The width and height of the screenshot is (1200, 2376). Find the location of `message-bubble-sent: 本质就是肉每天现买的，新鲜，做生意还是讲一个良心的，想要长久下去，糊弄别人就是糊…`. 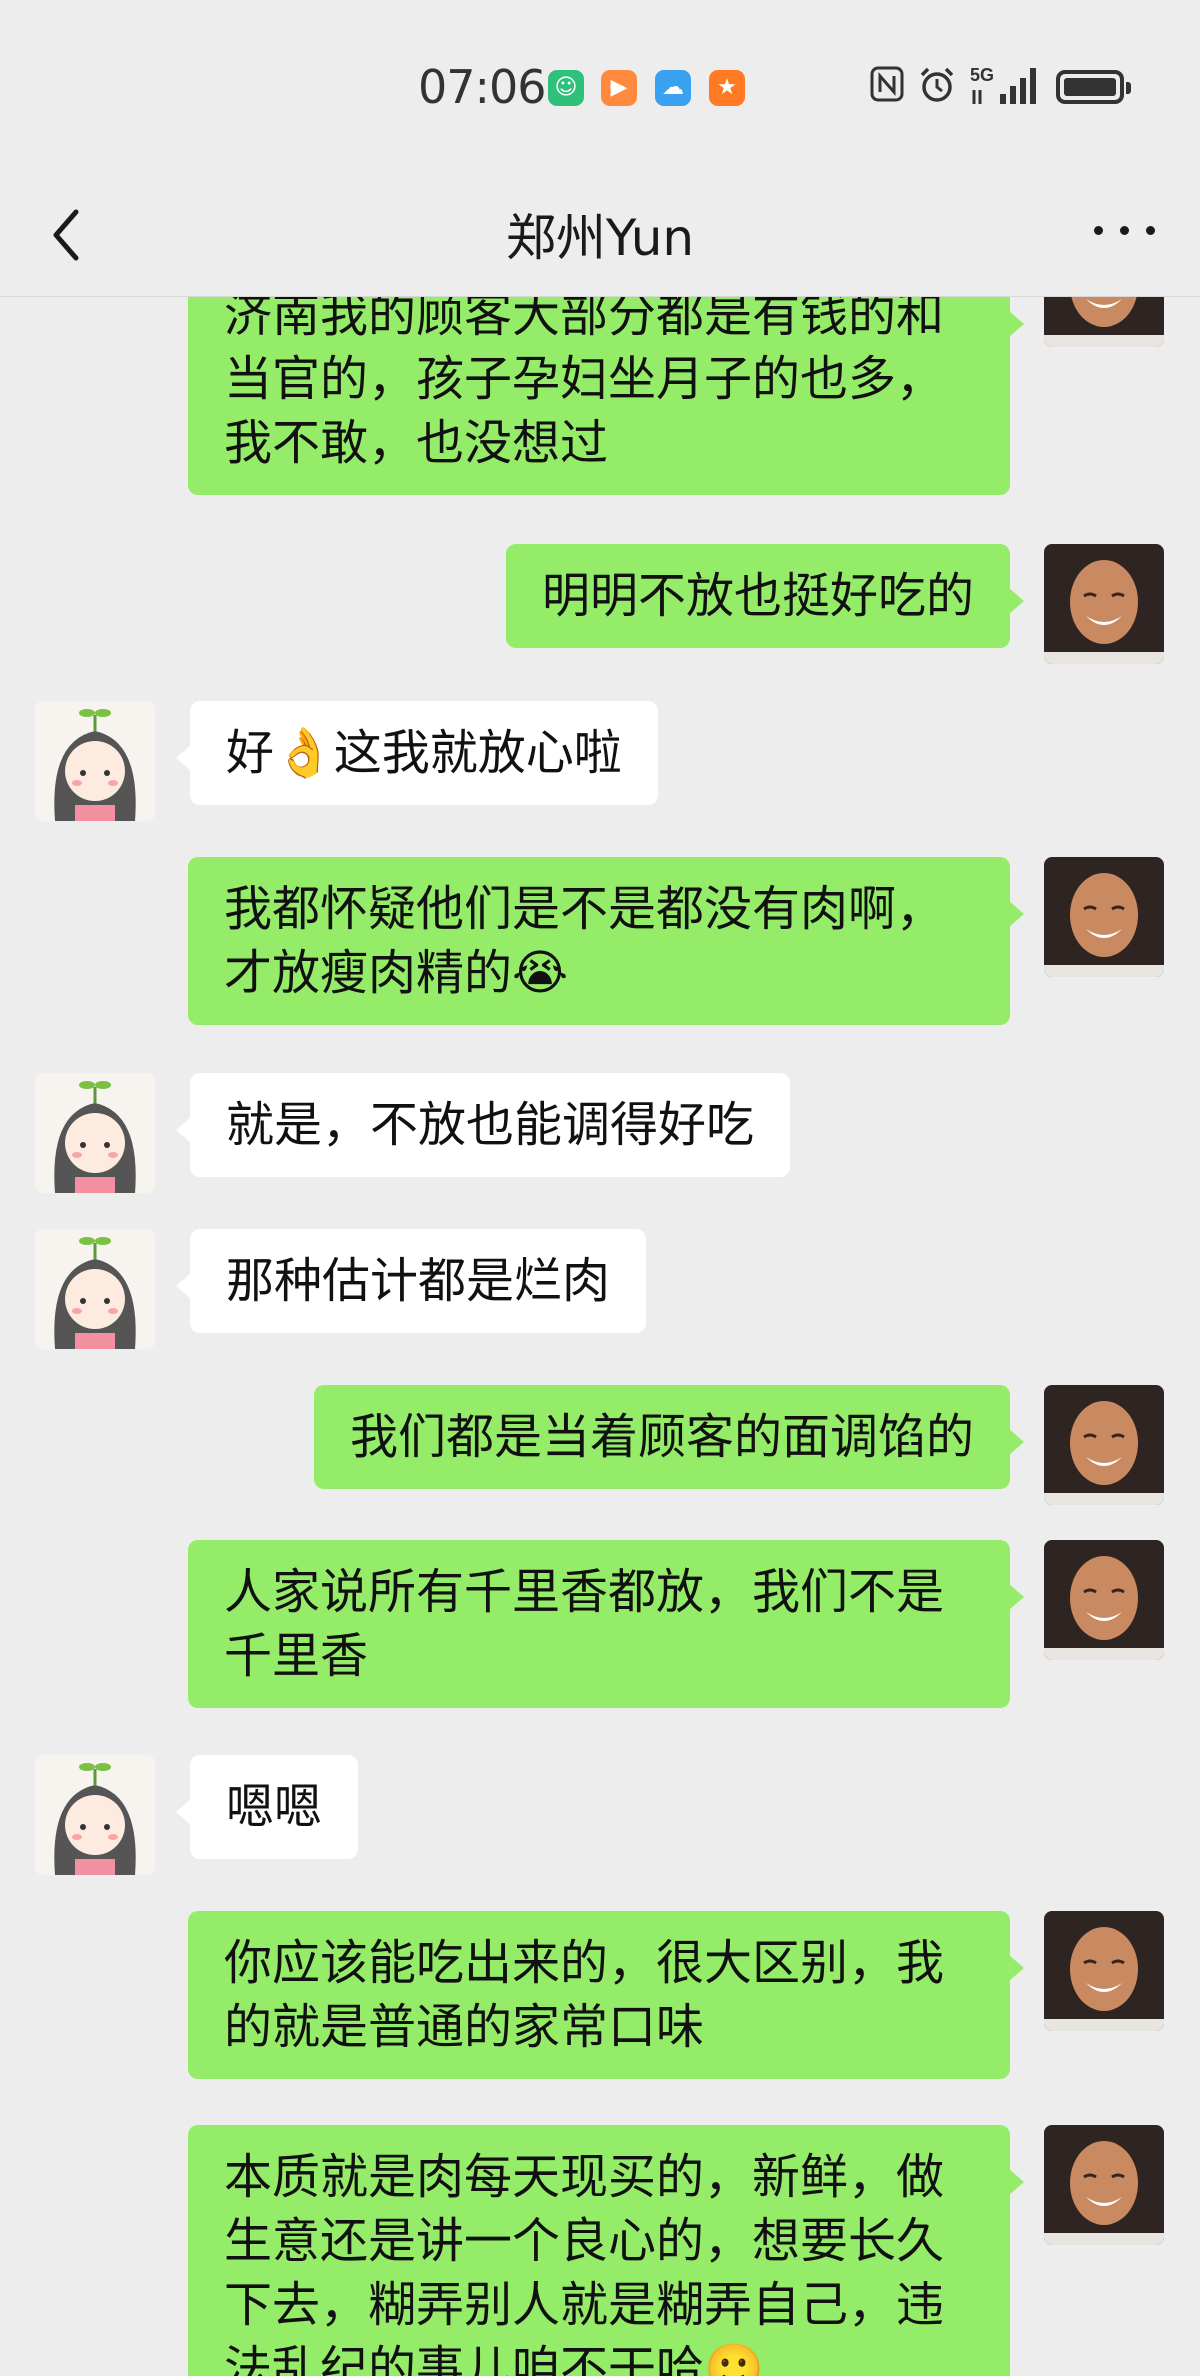

message-bubble-sent: 本质就是肉每天现买的，新鲜，做生意还是讲一个良心的，想要长久下去，糊弄别人就是糊… is located at coordinates (606, 2250).